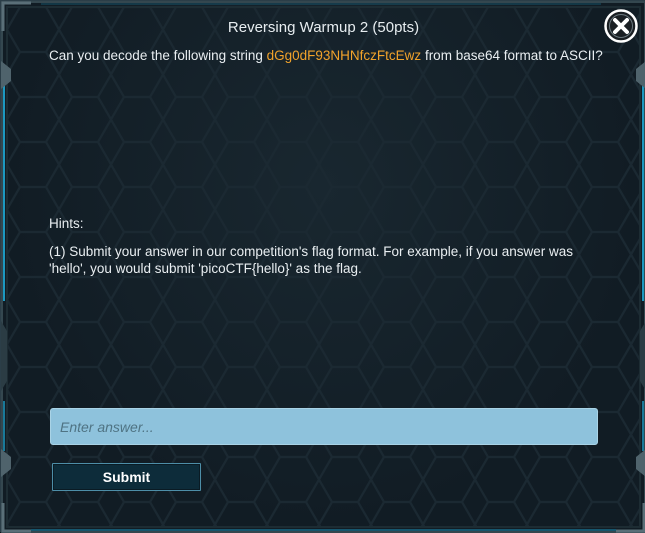  Describe the element at coordinates (324, 426) in the screenshot. I see `answer-input` at that location.